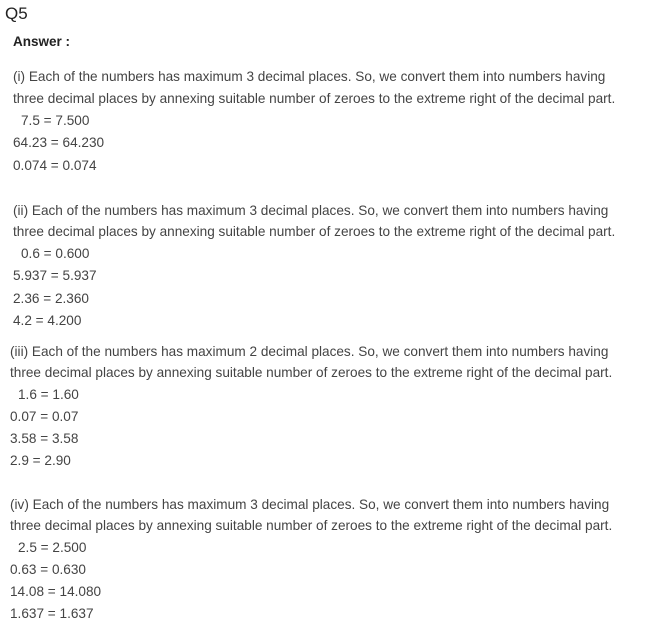 The image size is (657, 632). Describe the element at coordinates (55, 275) in the screenshot. I see `section-ii-equation-2: 5.937 = 5.937` at that location.